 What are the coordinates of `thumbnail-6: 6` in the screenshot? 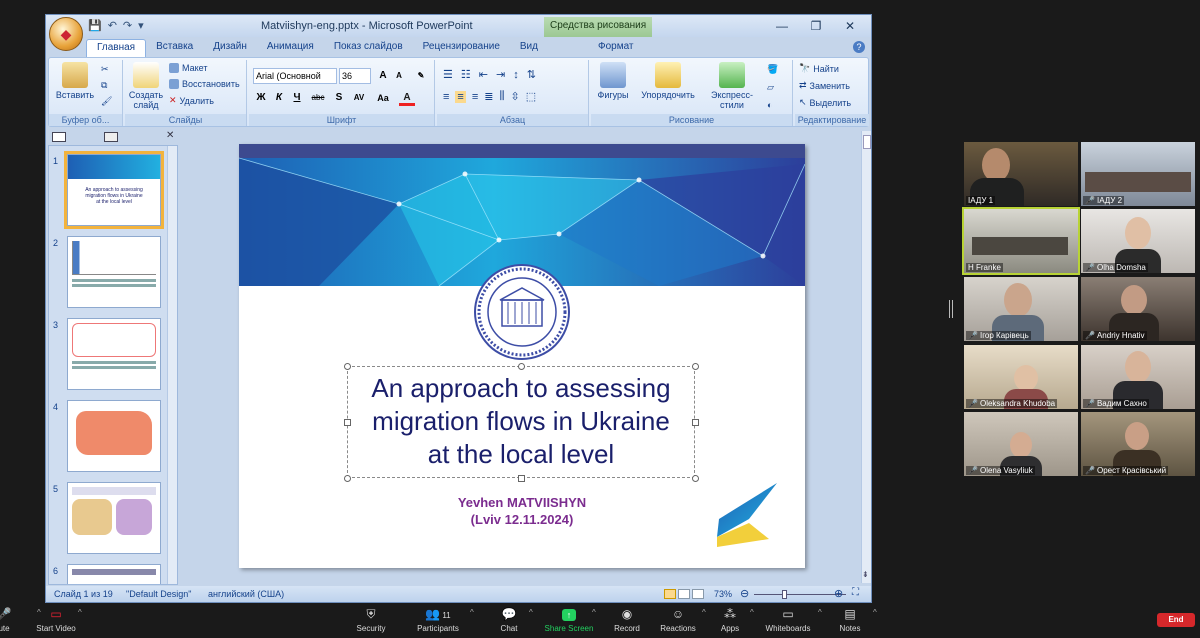 It's located at (110, 574).